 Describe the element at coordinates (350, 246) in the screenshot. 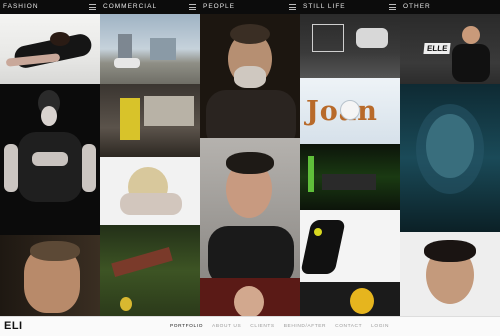

I see `photo-tile-stilllife-lamp` at that location.